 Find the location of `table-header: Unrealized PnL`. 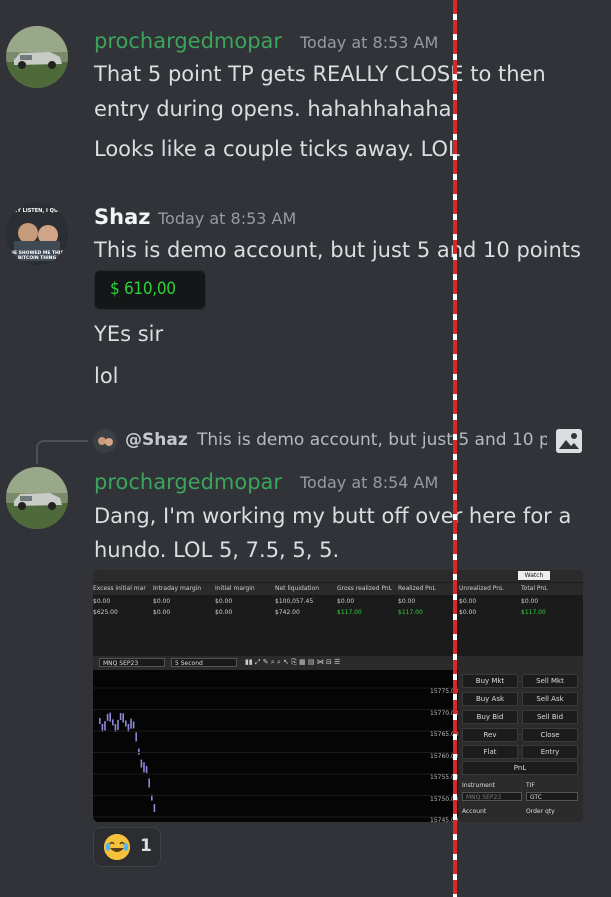

table-header: Unrealized PnL is located at coordinates (481, 588).